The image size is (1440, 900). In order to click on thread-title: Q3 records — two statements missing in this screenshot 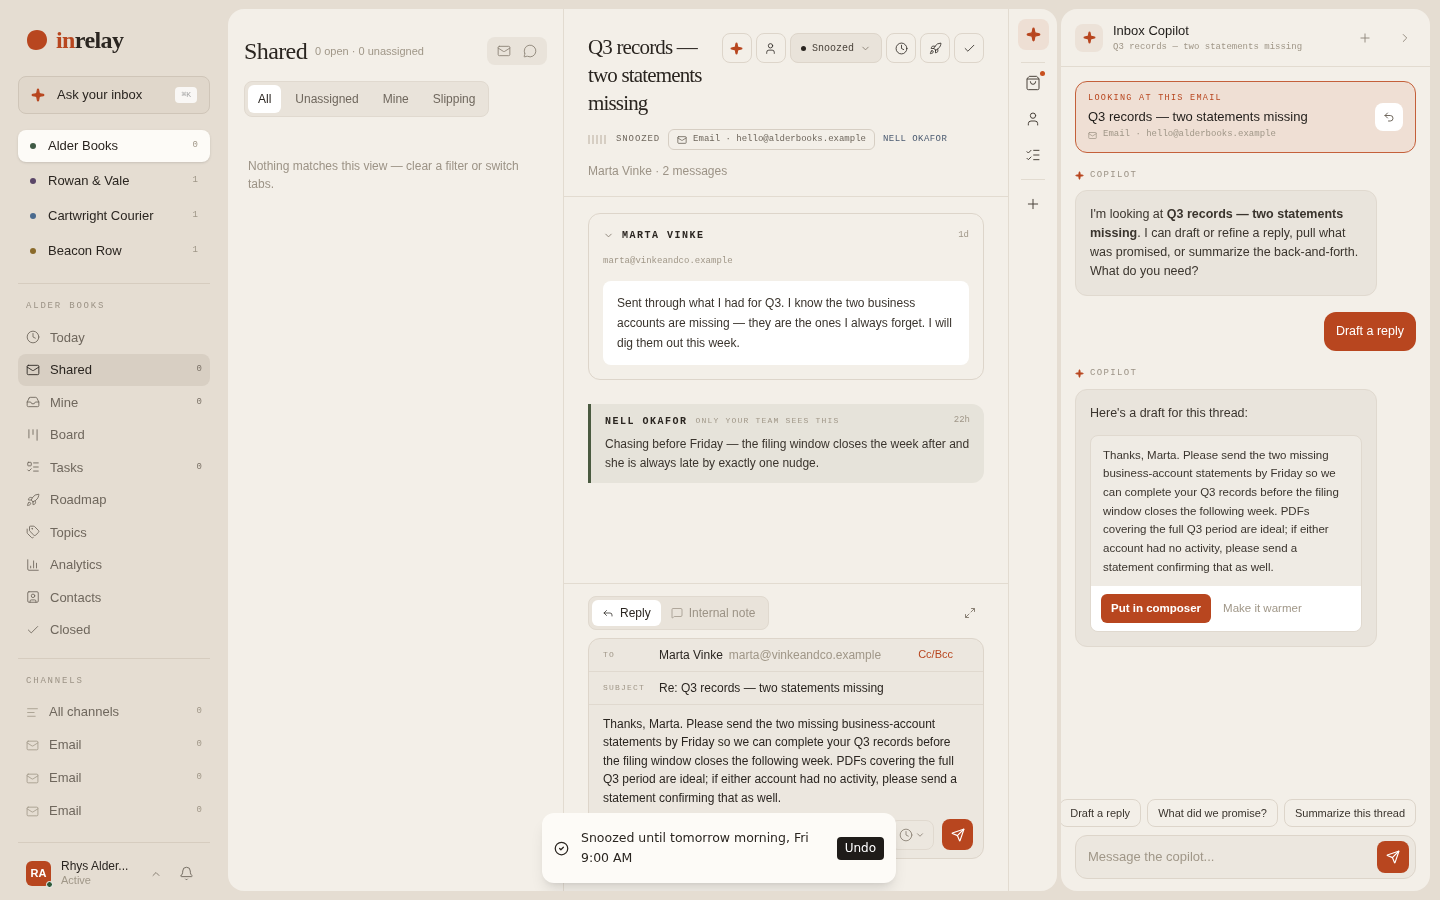, I will do `click(645, 75)`.